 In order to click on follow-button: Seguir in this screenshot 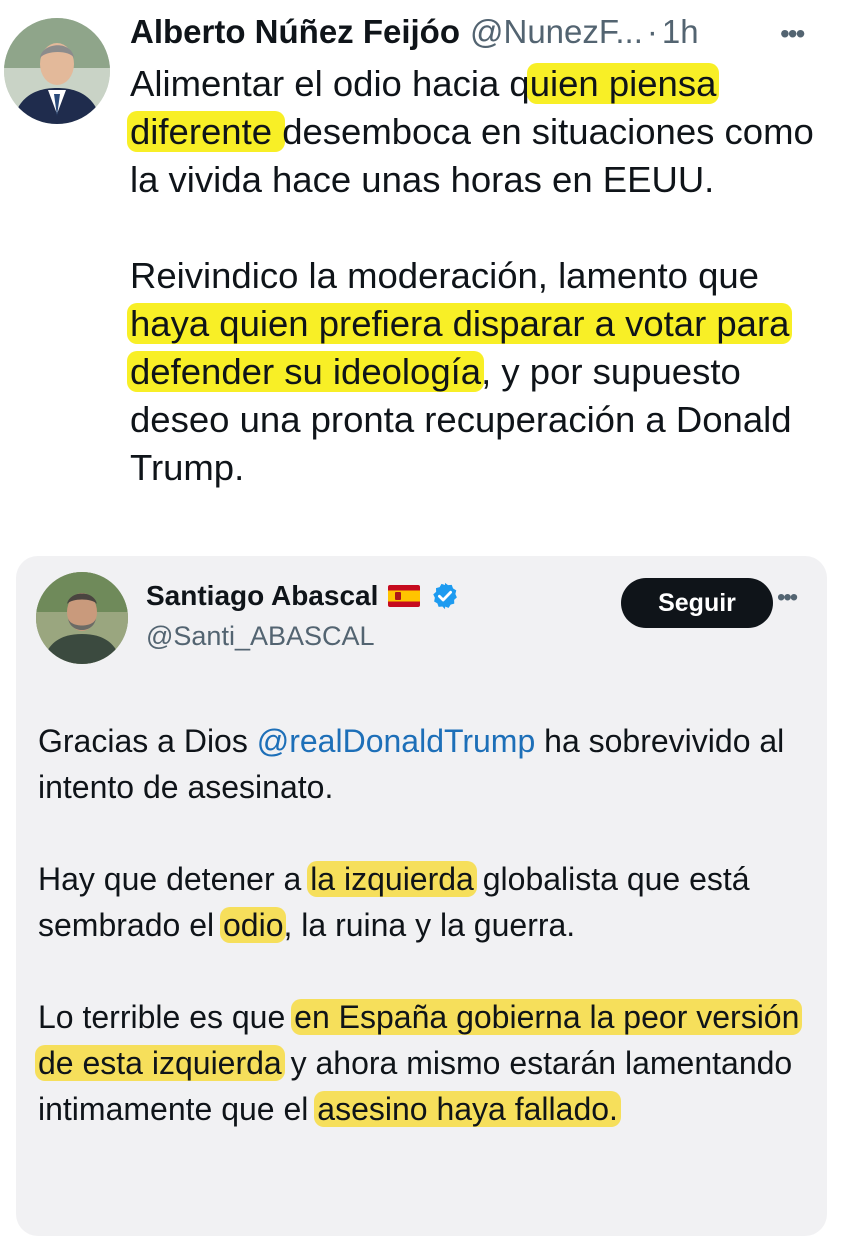, I will do `click(697, 603)`.